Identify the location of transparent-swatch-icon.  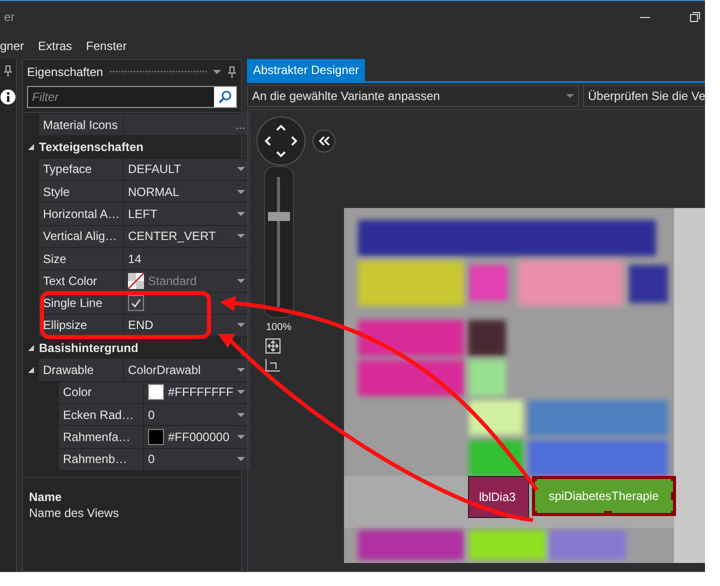
(136, 280).